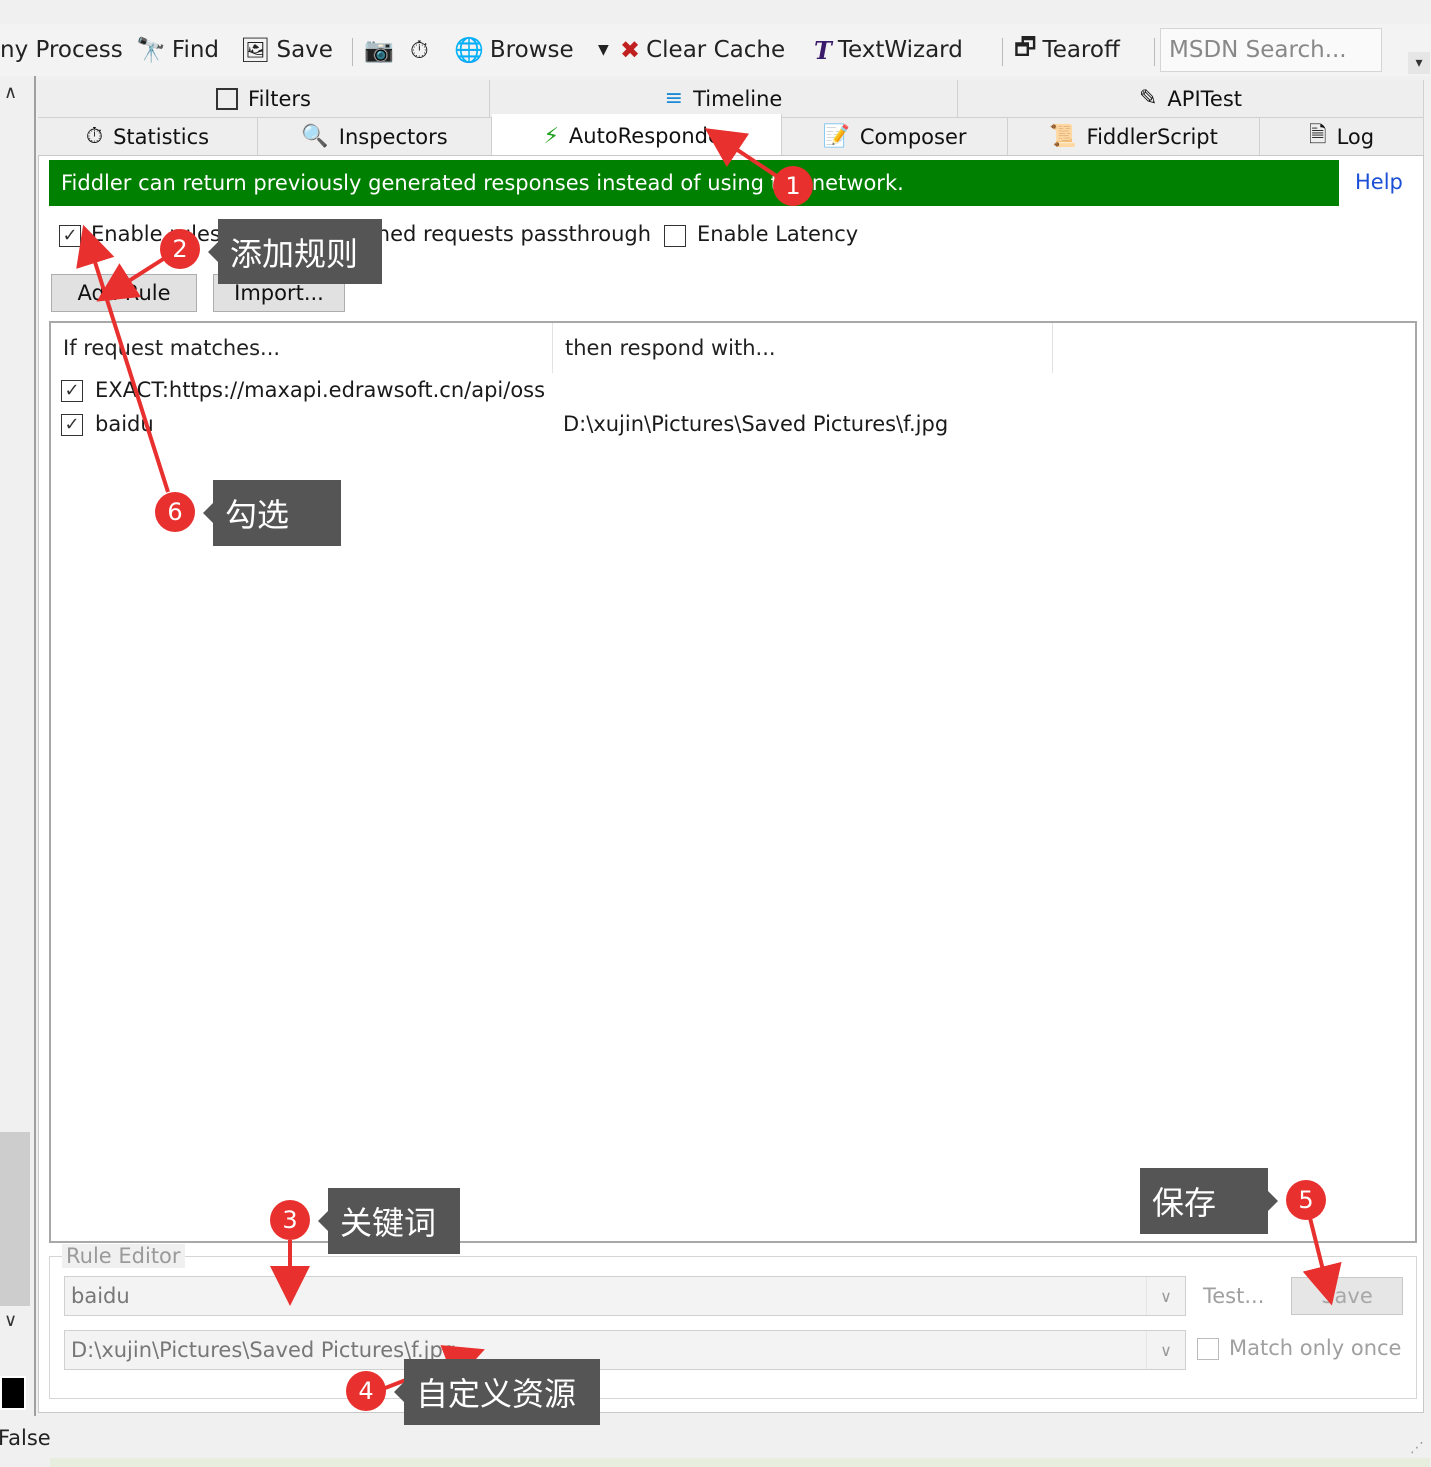 The width and height of the screenshot is (1431, 1467). What do you see at coordinates (175, 512) in the screenshot?
I see `step-badge-6: 6` at bounding box center [175, 512].